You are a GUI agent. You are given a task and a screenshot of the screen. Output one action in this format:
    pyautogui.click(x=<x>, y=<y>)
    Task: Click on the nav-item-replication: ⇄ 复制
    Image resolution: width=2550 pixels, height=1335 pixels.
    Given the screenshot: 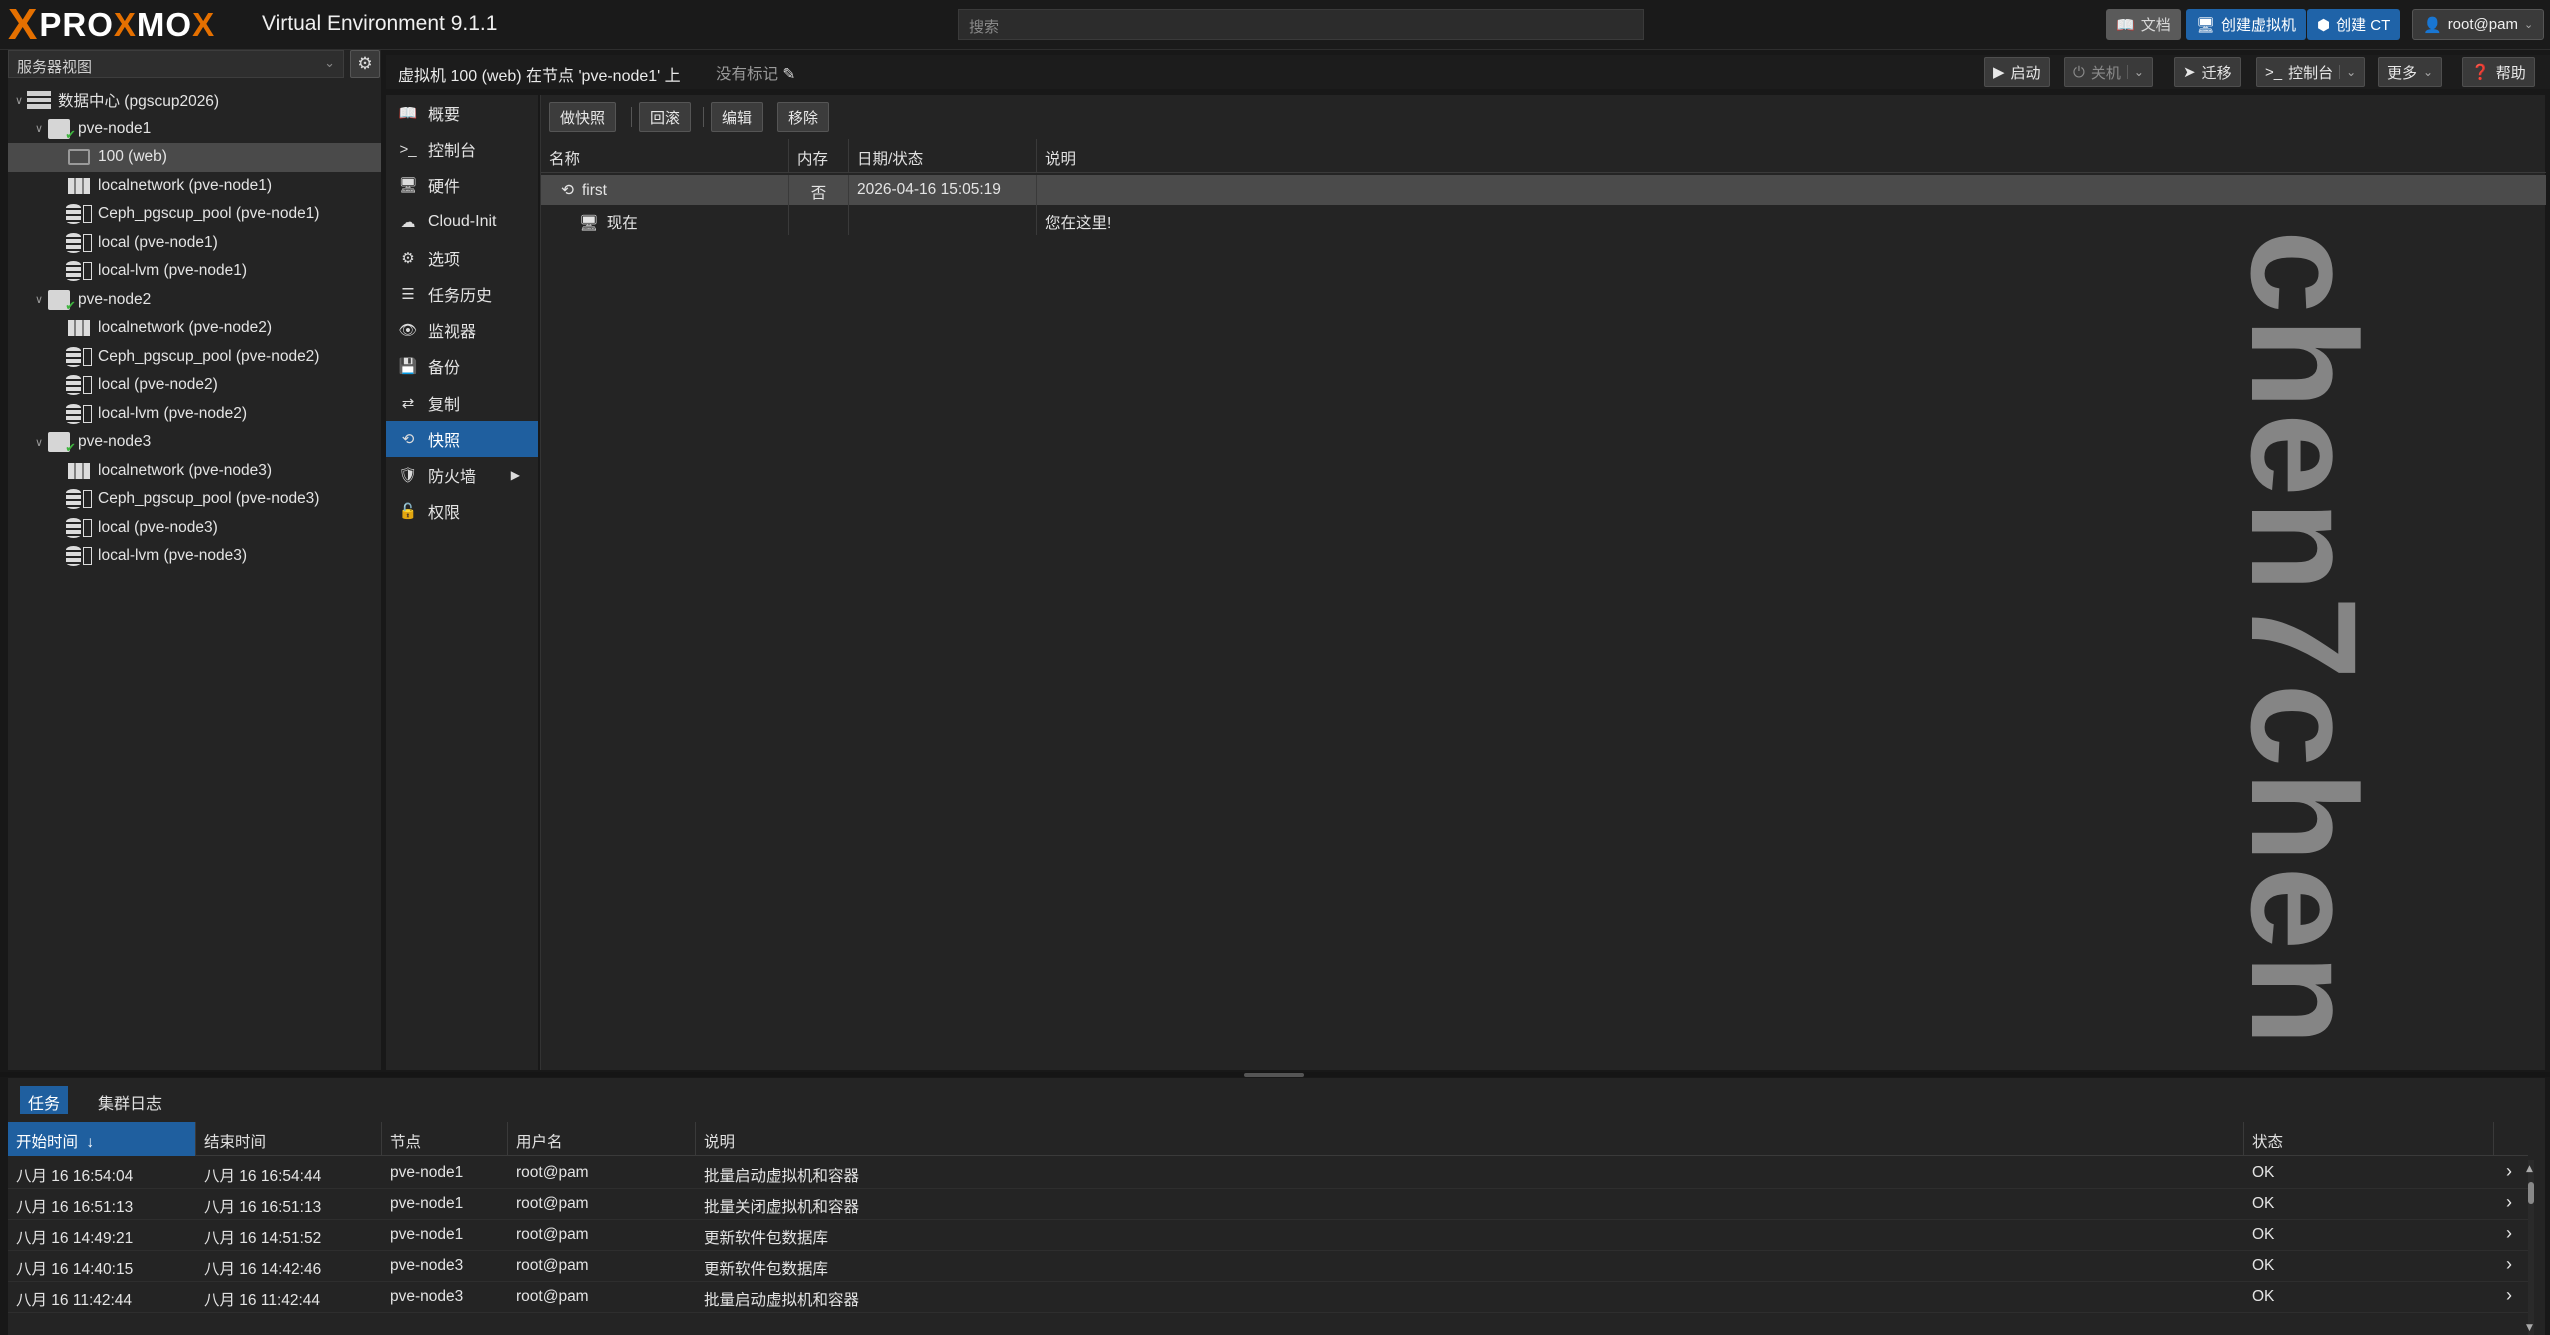 What is the action you would take?
    pyautogui.click(x=462, y=403)
    